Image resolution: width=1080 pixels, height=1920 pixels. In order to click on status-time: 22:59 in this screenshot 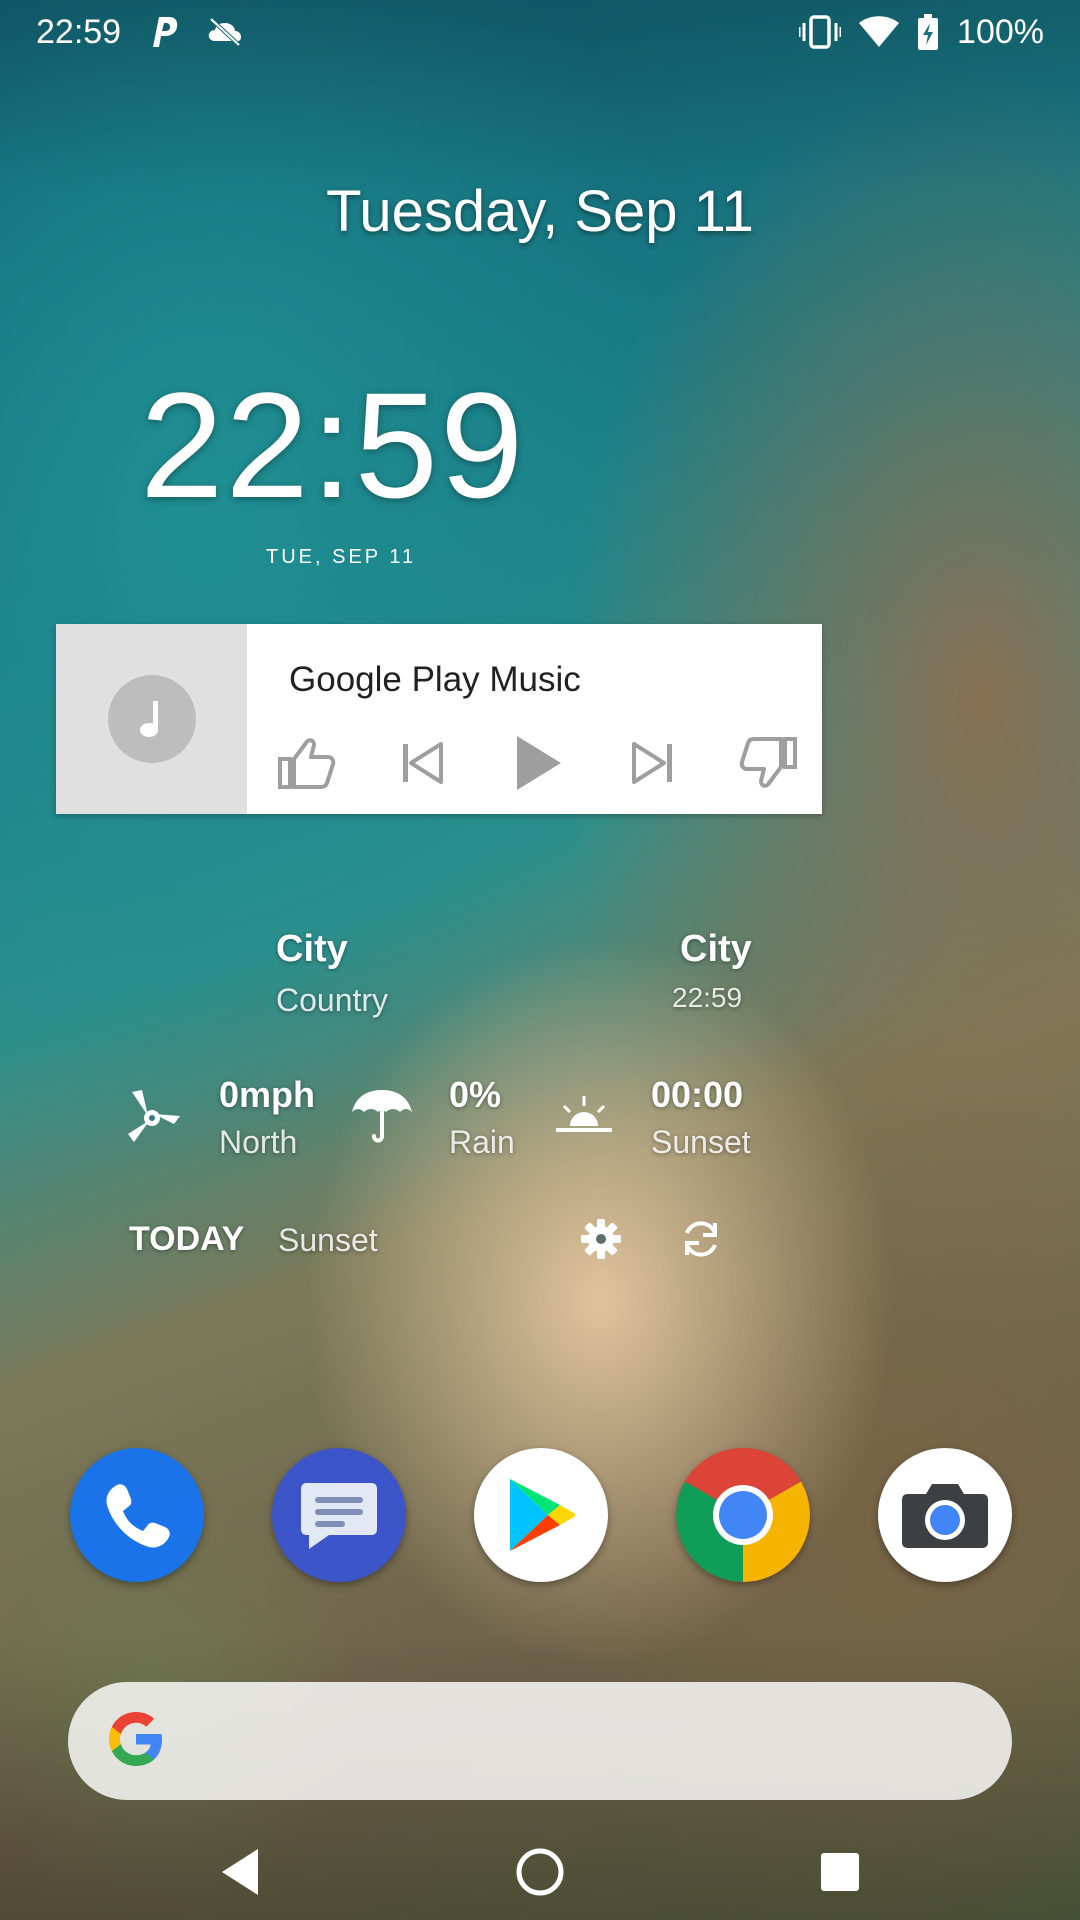, I will do `click(79, 31)`.